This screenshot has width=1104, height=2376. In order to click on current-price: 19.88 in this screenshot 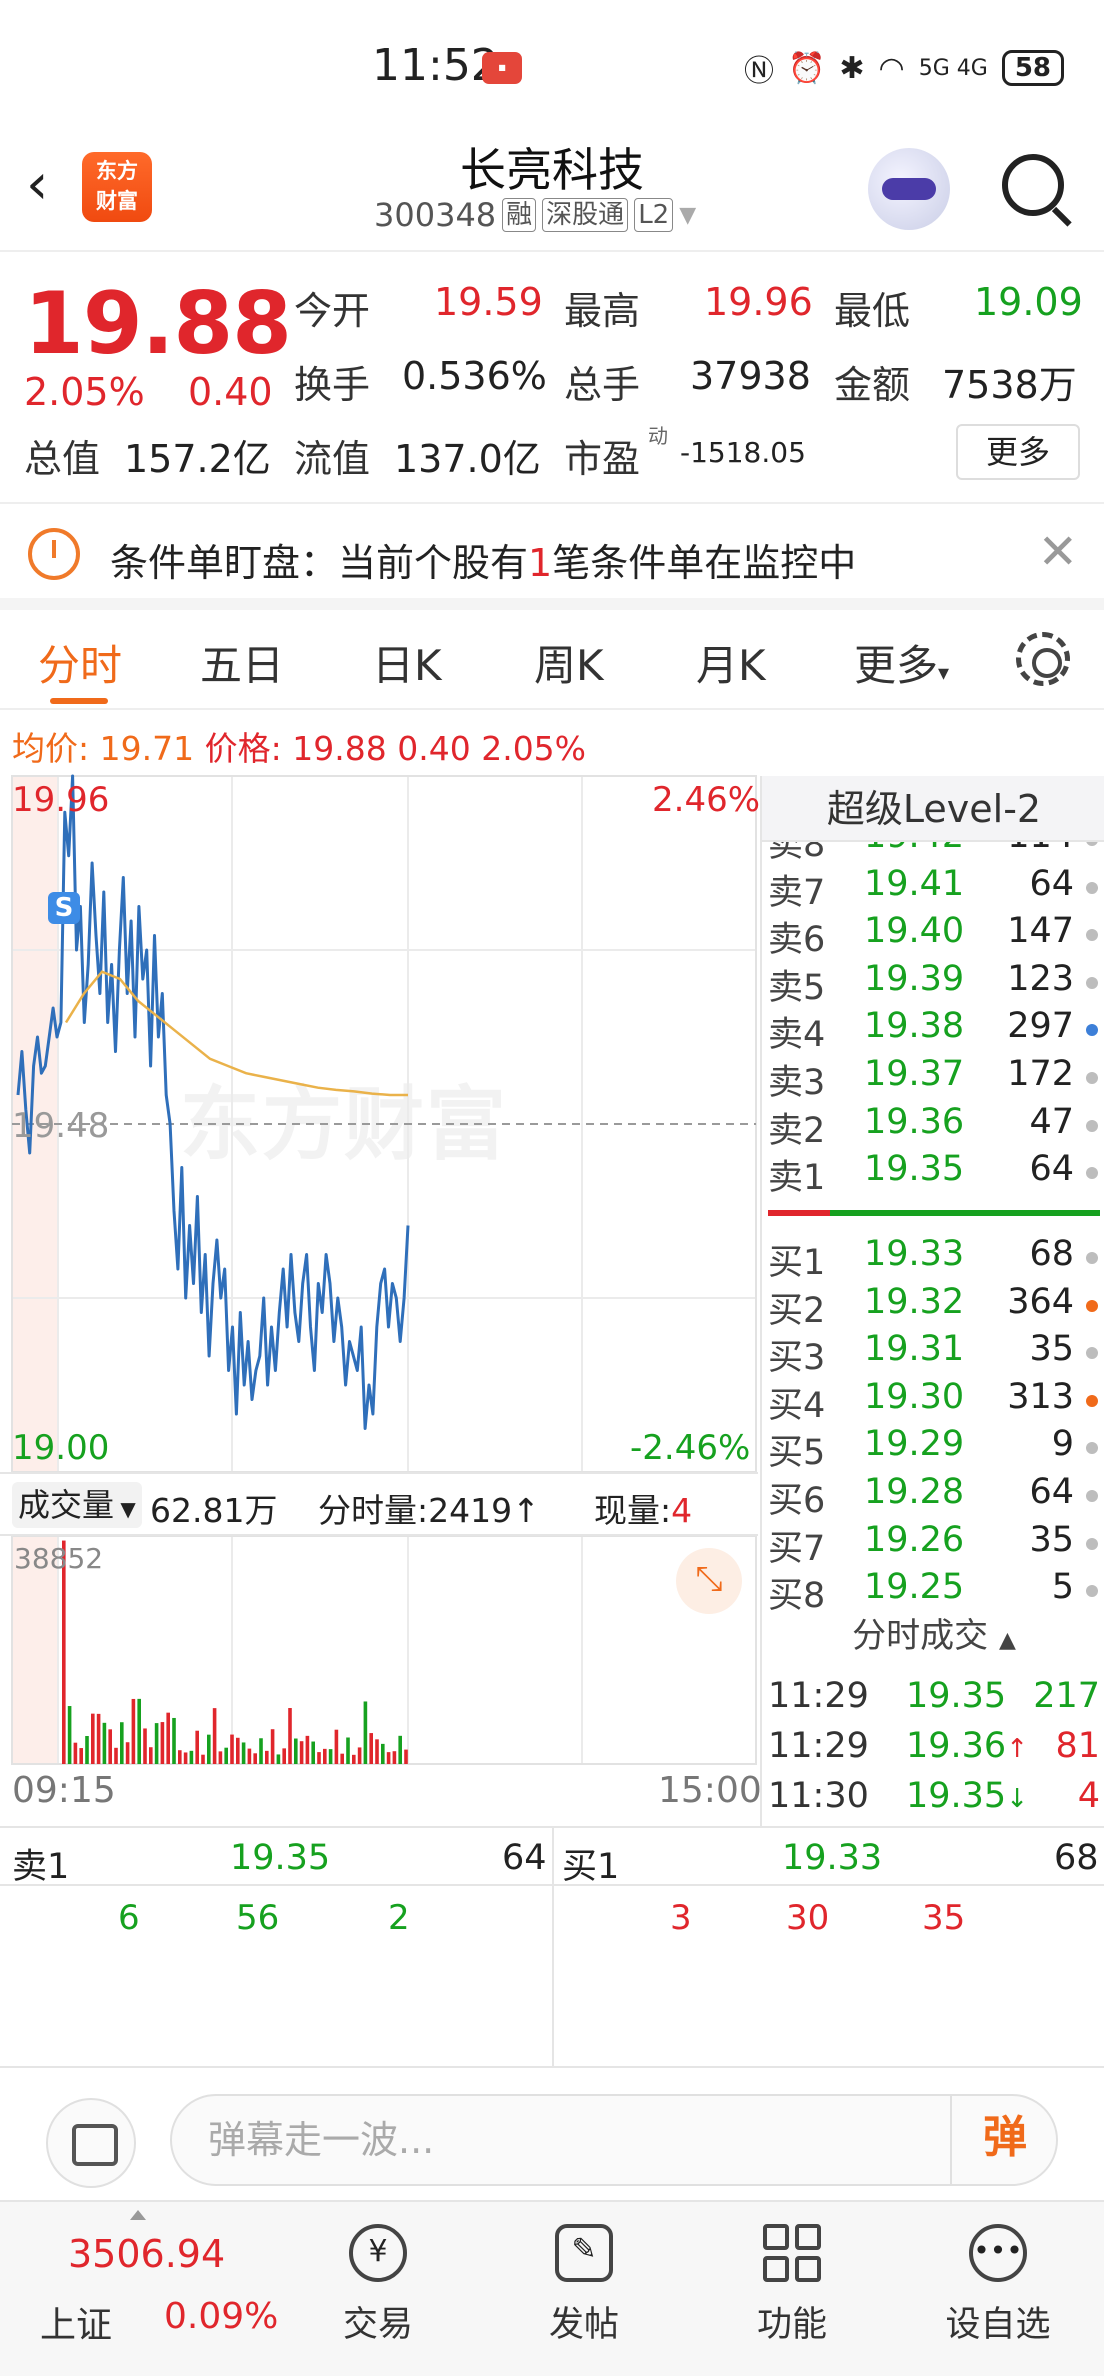, I will do `click(158, 324)`.